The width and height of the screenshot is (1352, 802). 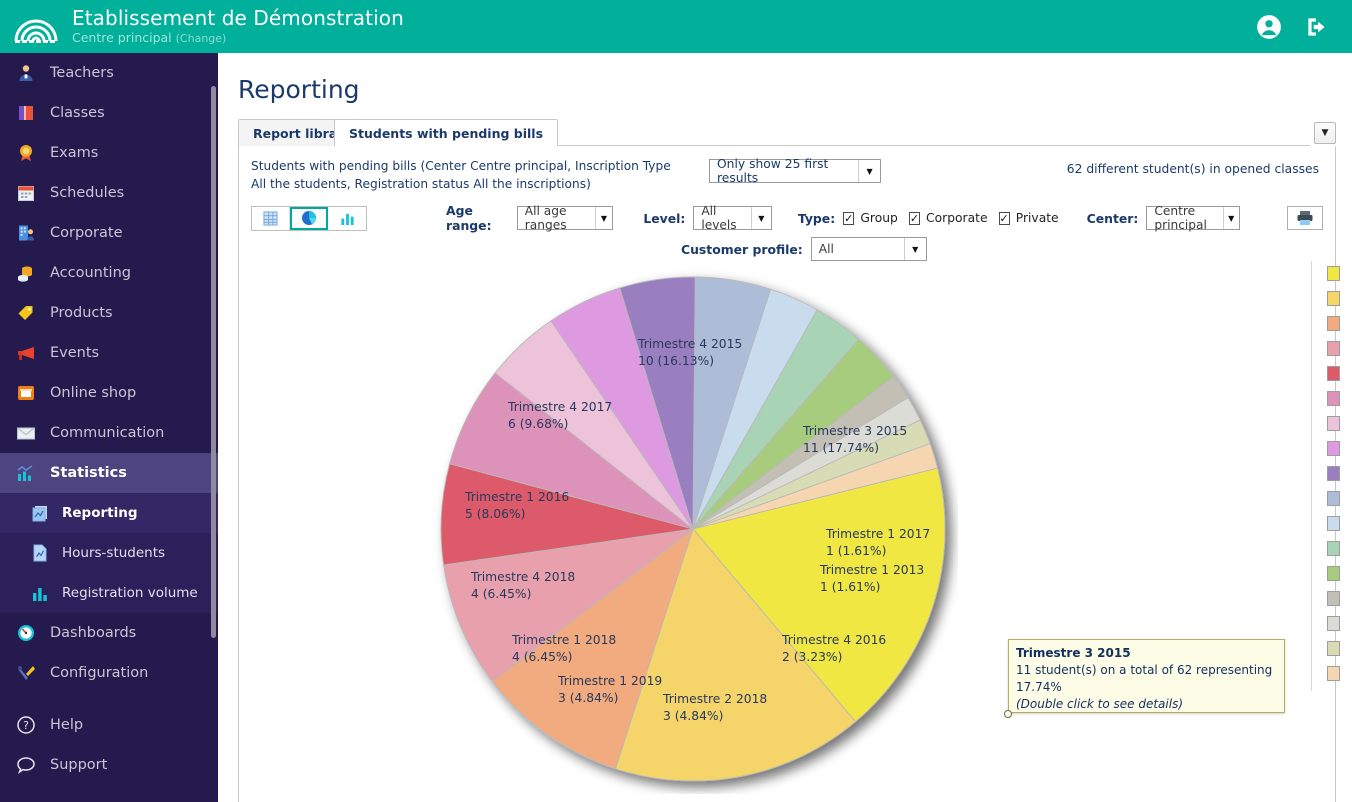 I want to click on legend-row: Summer 201611.61%, so click(x=1339, y=648).